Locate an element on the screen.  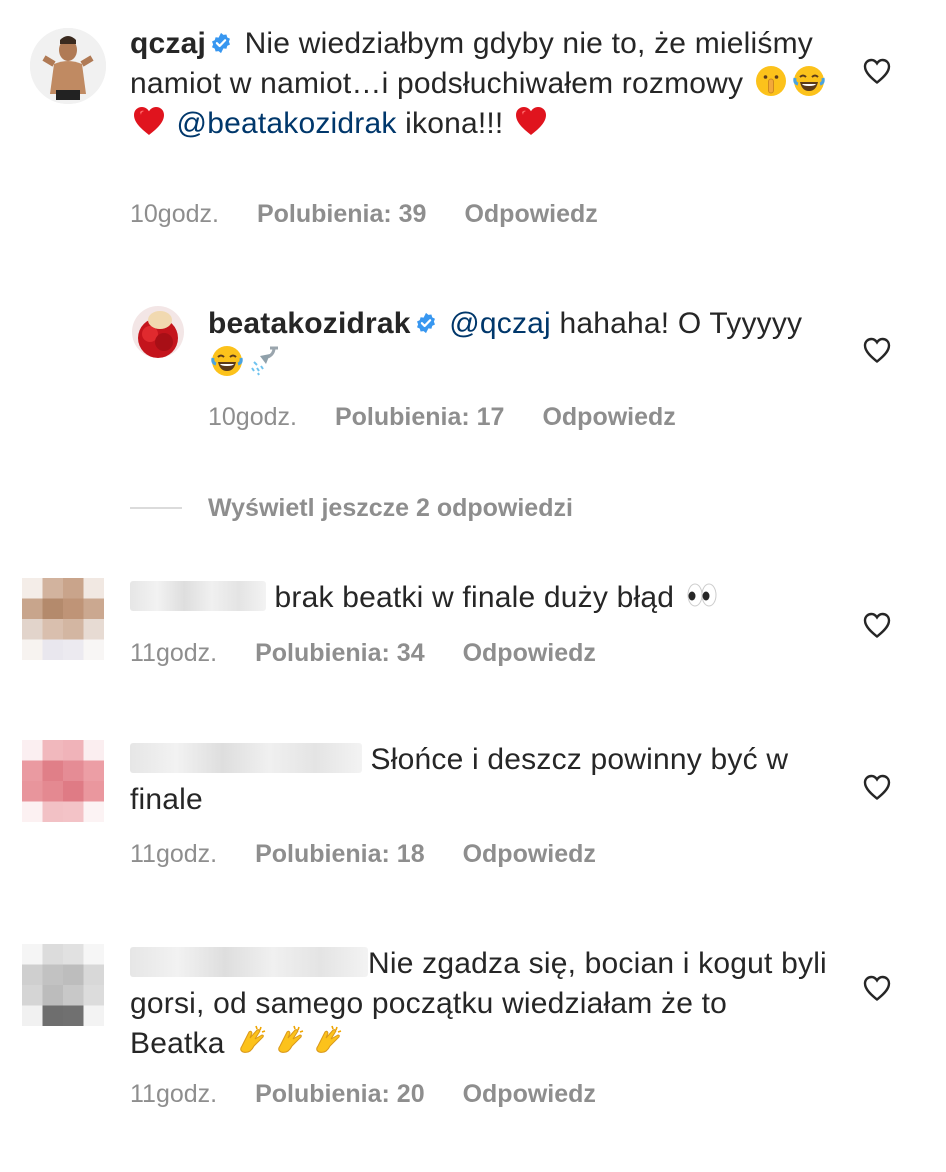
comment-body: Słońce i deszcz powinny być w finale is located at coordinates (480, 780).